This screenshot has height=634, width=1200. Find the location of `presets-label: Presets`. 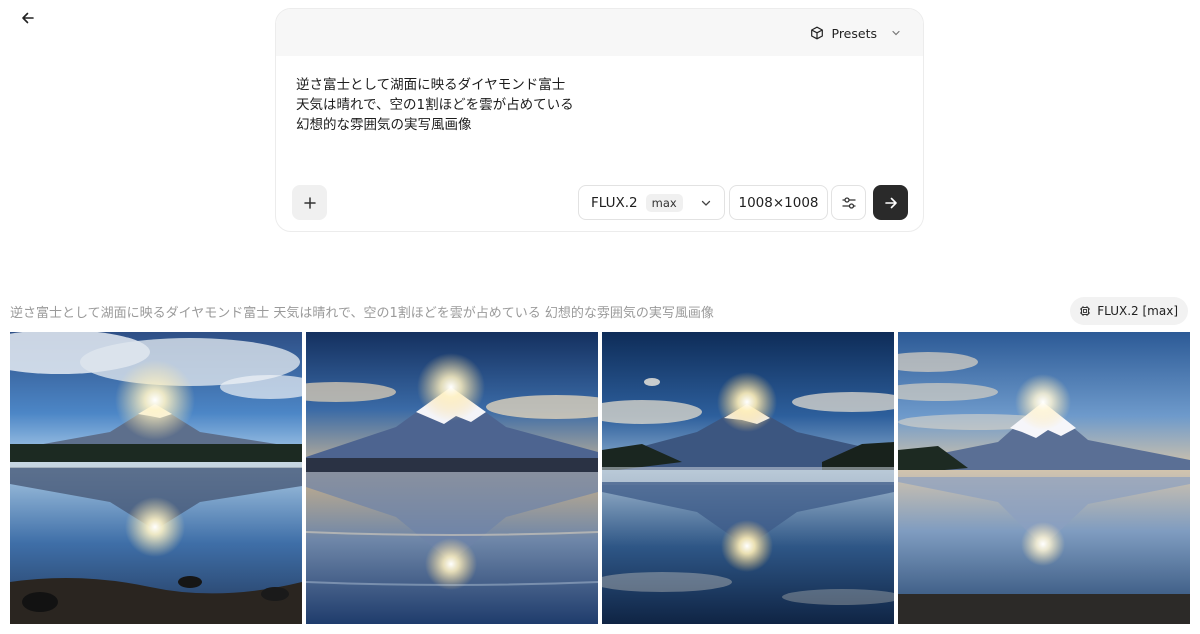

presets-label: Presets is located at coordinates (854, 33).